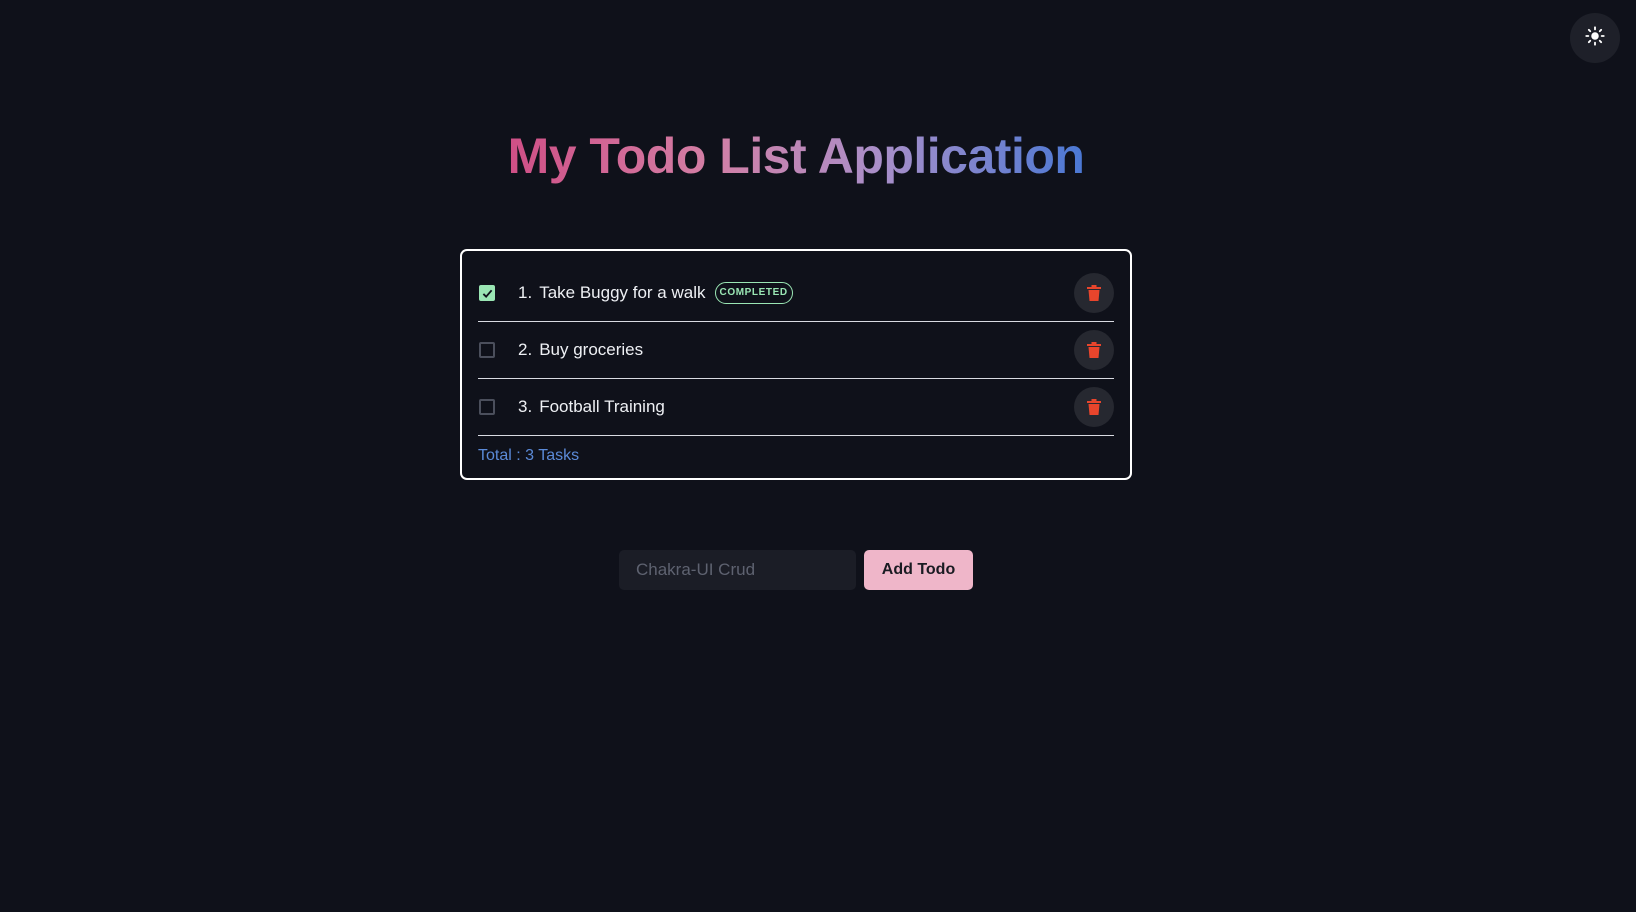 The width and height of the screenshot is (1636, 912). I want to click on todo-item: 2. Buy groceries, so click(796, 350).